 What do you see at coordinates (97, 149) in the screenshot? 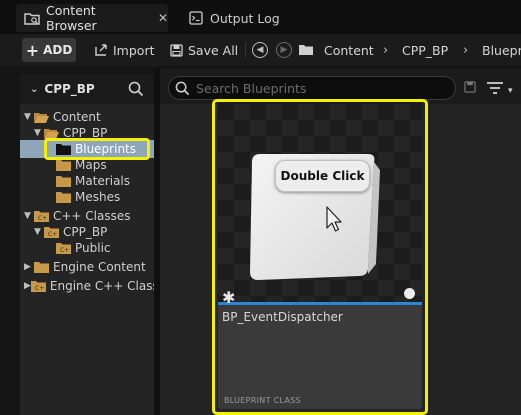
I see `highlight-box` at bounding box center [97, 149].